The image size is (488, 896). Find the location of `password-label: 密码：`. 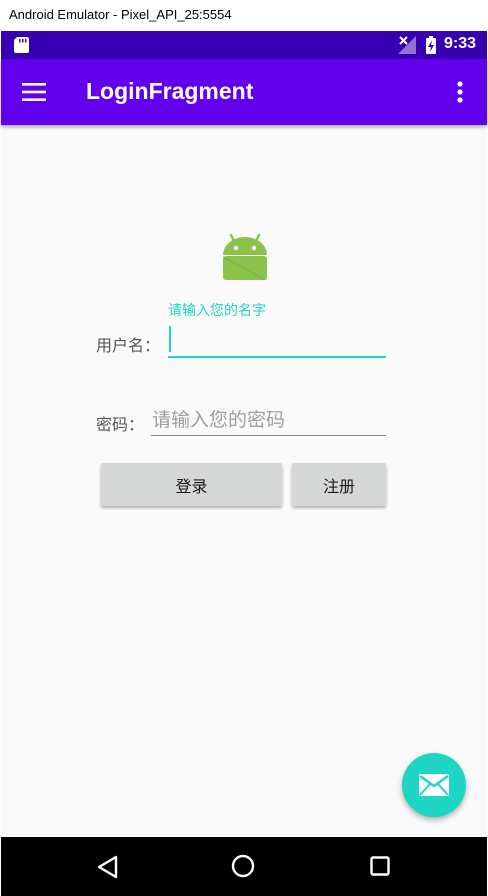

password-label: 密码： is located at coordinates (120, 424).